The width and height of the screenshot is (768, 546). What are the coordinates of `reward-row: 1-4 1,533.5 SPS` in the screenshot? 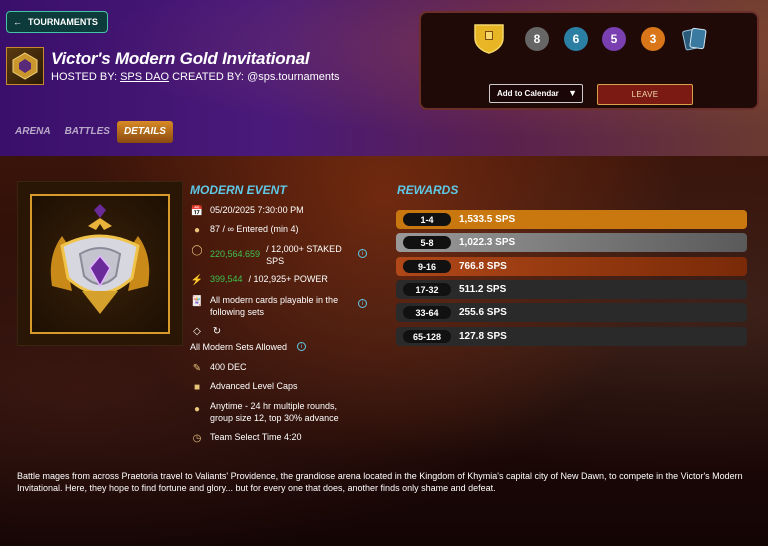 It's located at (571, 219).